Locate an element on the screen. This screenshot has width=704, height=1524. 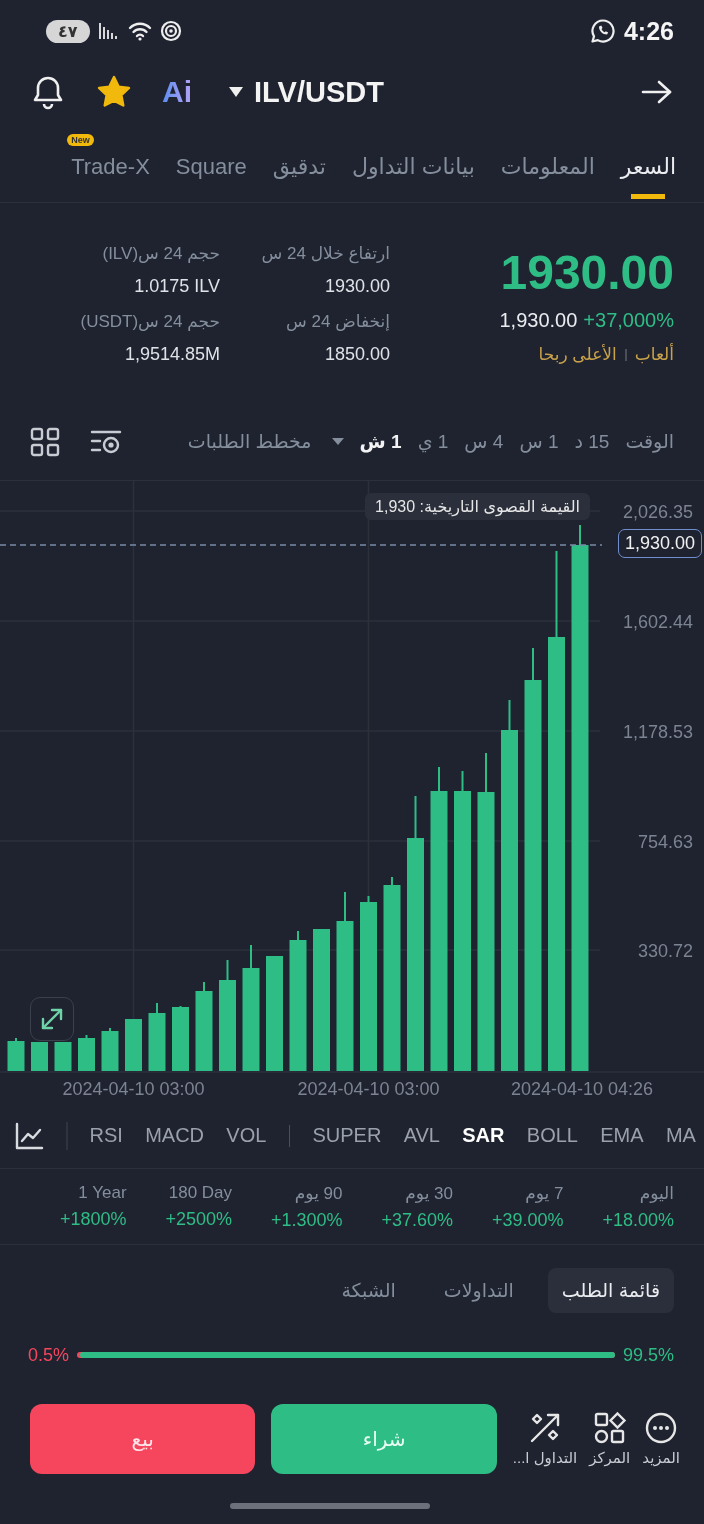
period-change: +39.00% is located at coordinates (527, 1220).